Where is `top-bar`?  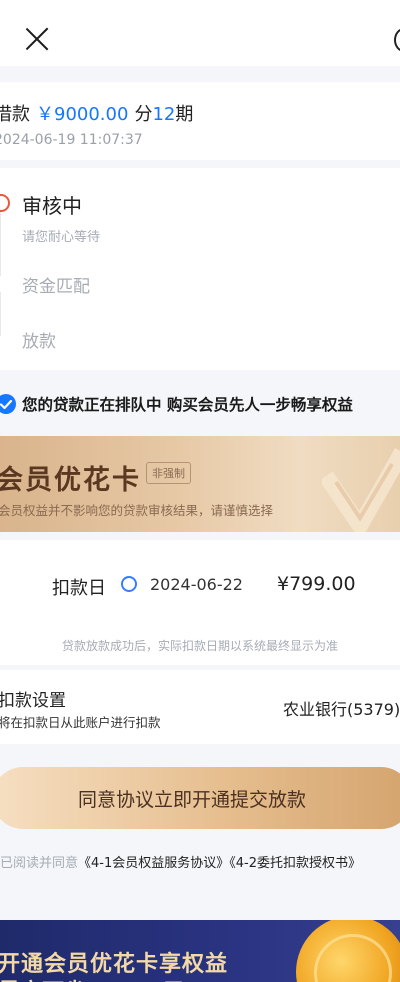 top-bar is located at coordinates (200, 33).